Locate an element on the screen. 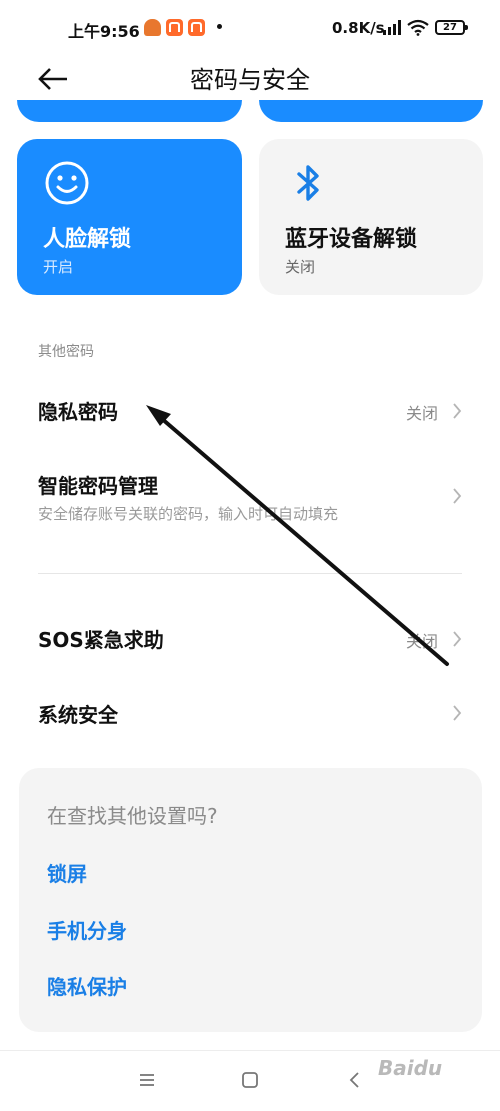 The height and width of the screenshot is (1111, 500). battery-icon: 27 is located at coordinates (451, 27).